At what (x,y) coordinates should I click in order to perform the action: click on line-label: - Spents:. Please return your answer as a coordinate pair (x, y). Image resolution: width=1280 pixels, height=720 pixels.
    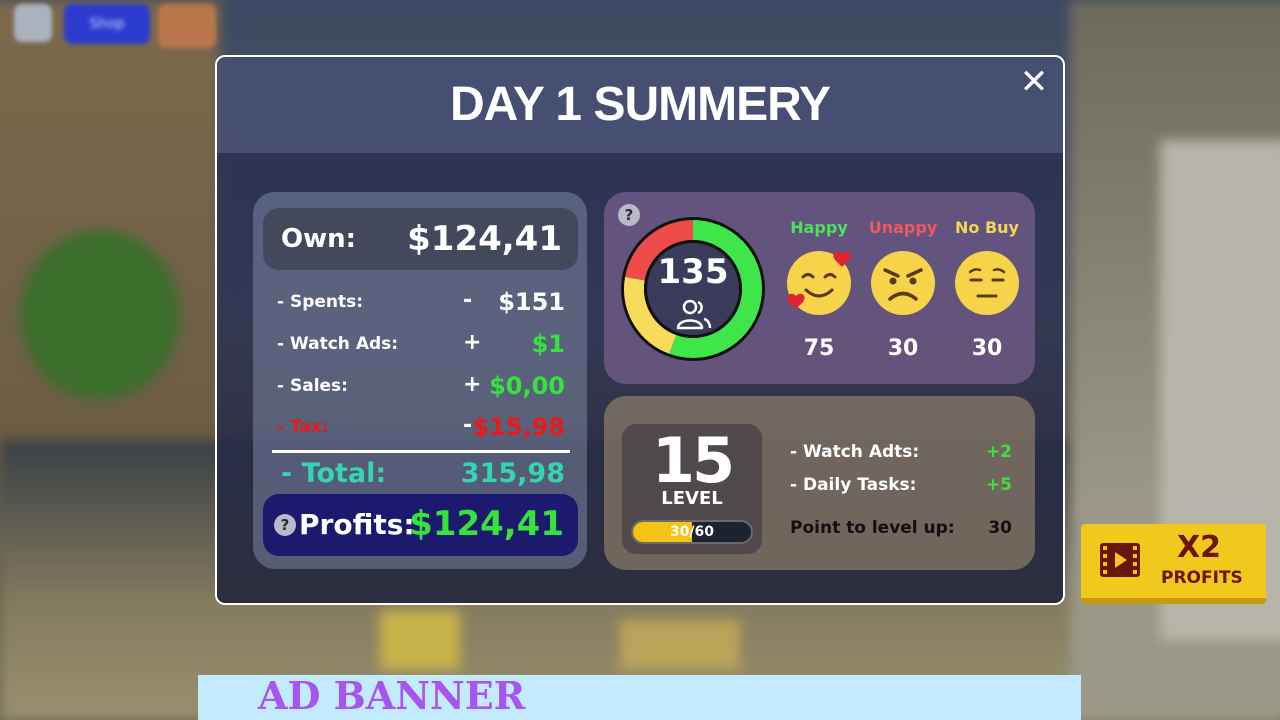
    Looking at the image, I should click on (320, 302).